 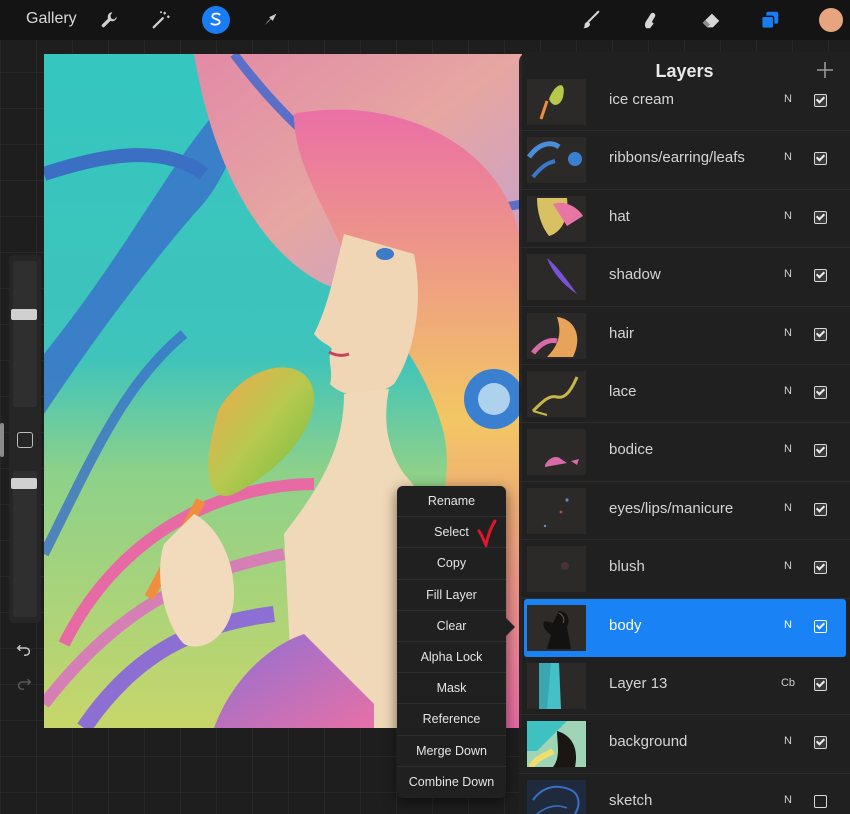 What do you see at coordinates (451, 689) in the screenshot?
I see `menu-item-mask: Mask` at bounding box center [451, 689].